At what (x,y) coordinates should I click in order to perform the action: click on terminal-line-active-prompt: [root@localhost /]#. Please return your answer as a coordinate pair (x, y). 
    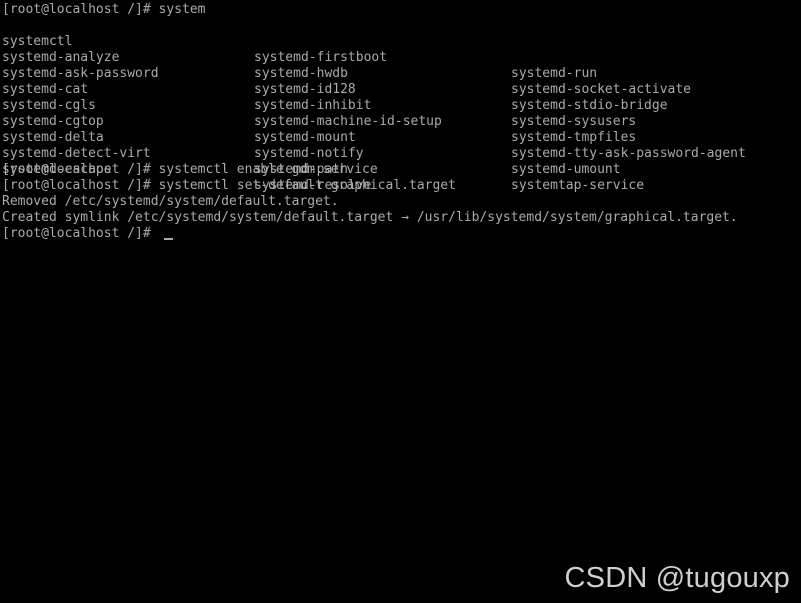
    Looking at the image, I should click on (80, 233).